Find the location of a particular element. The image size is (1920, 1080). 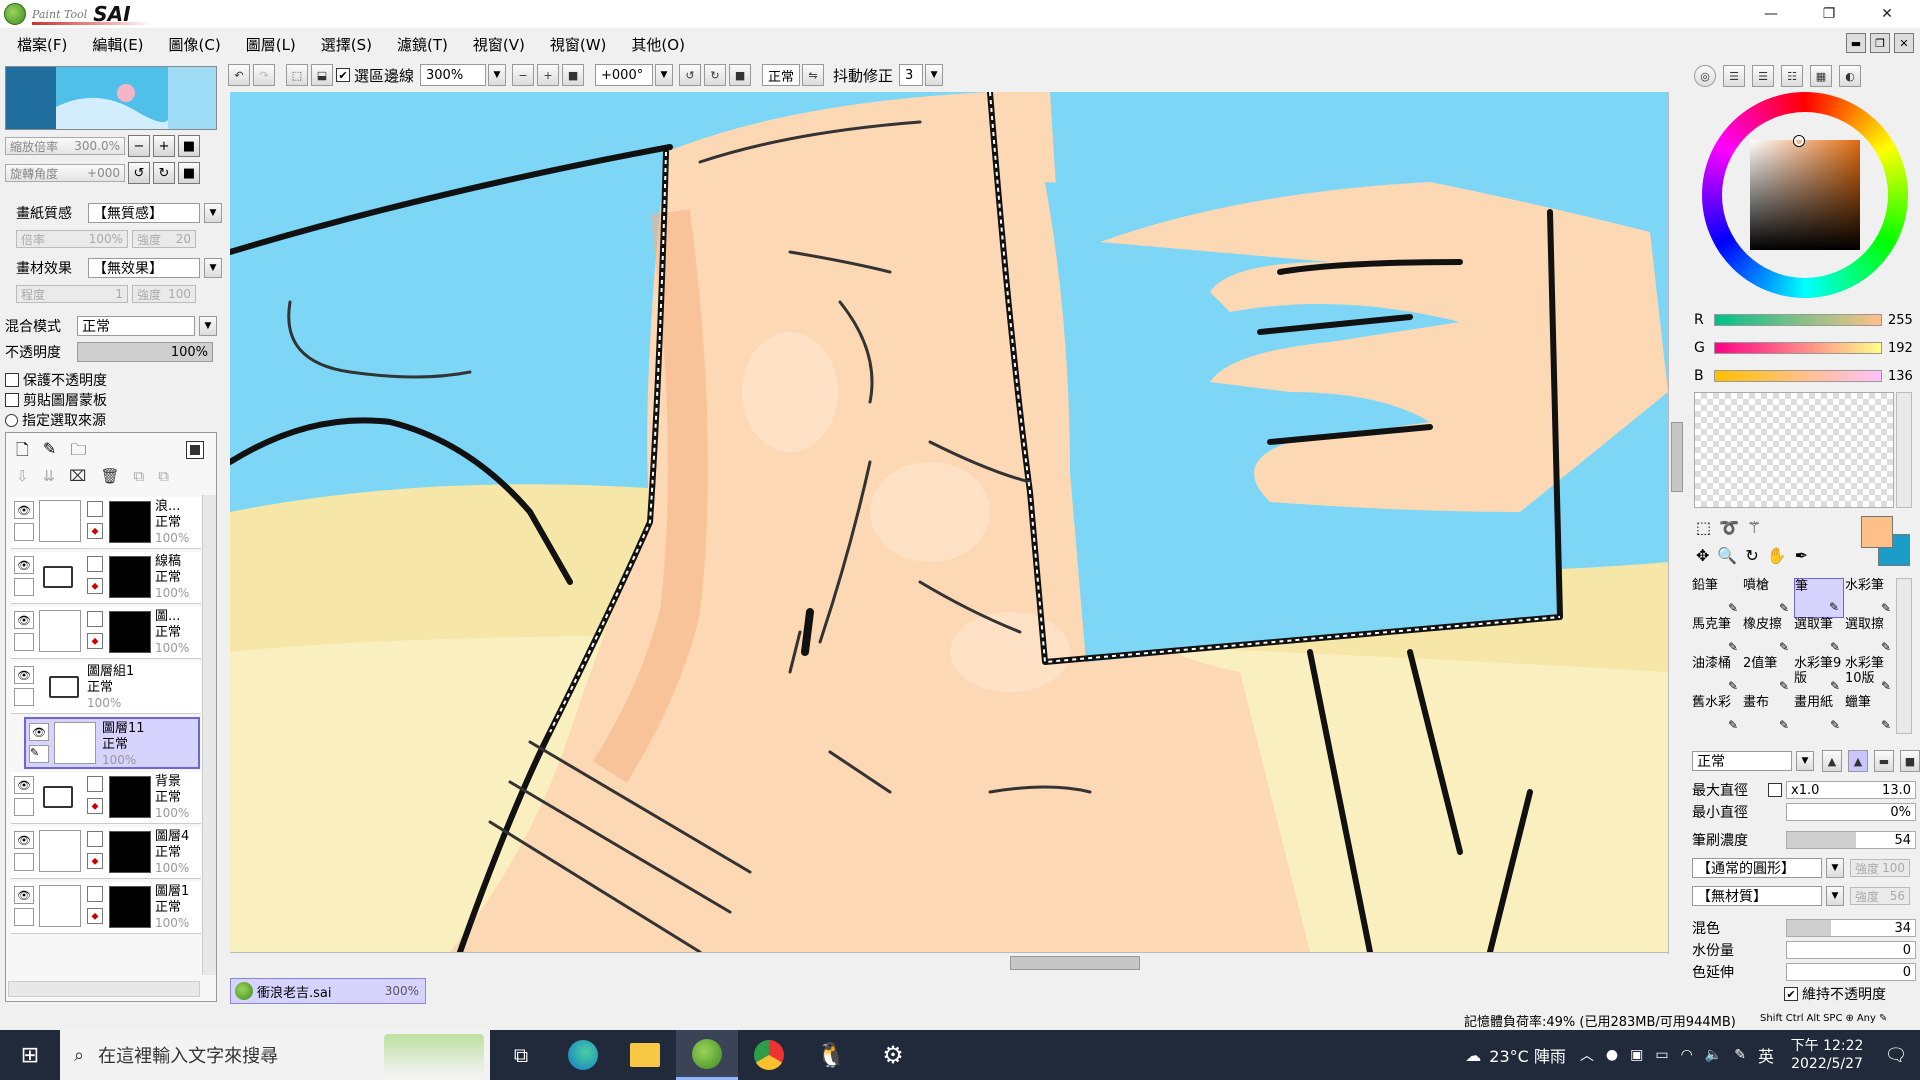

layer-row: 👁 ⬥ 線稿 正常 100% is located at coordinates (106, 578).